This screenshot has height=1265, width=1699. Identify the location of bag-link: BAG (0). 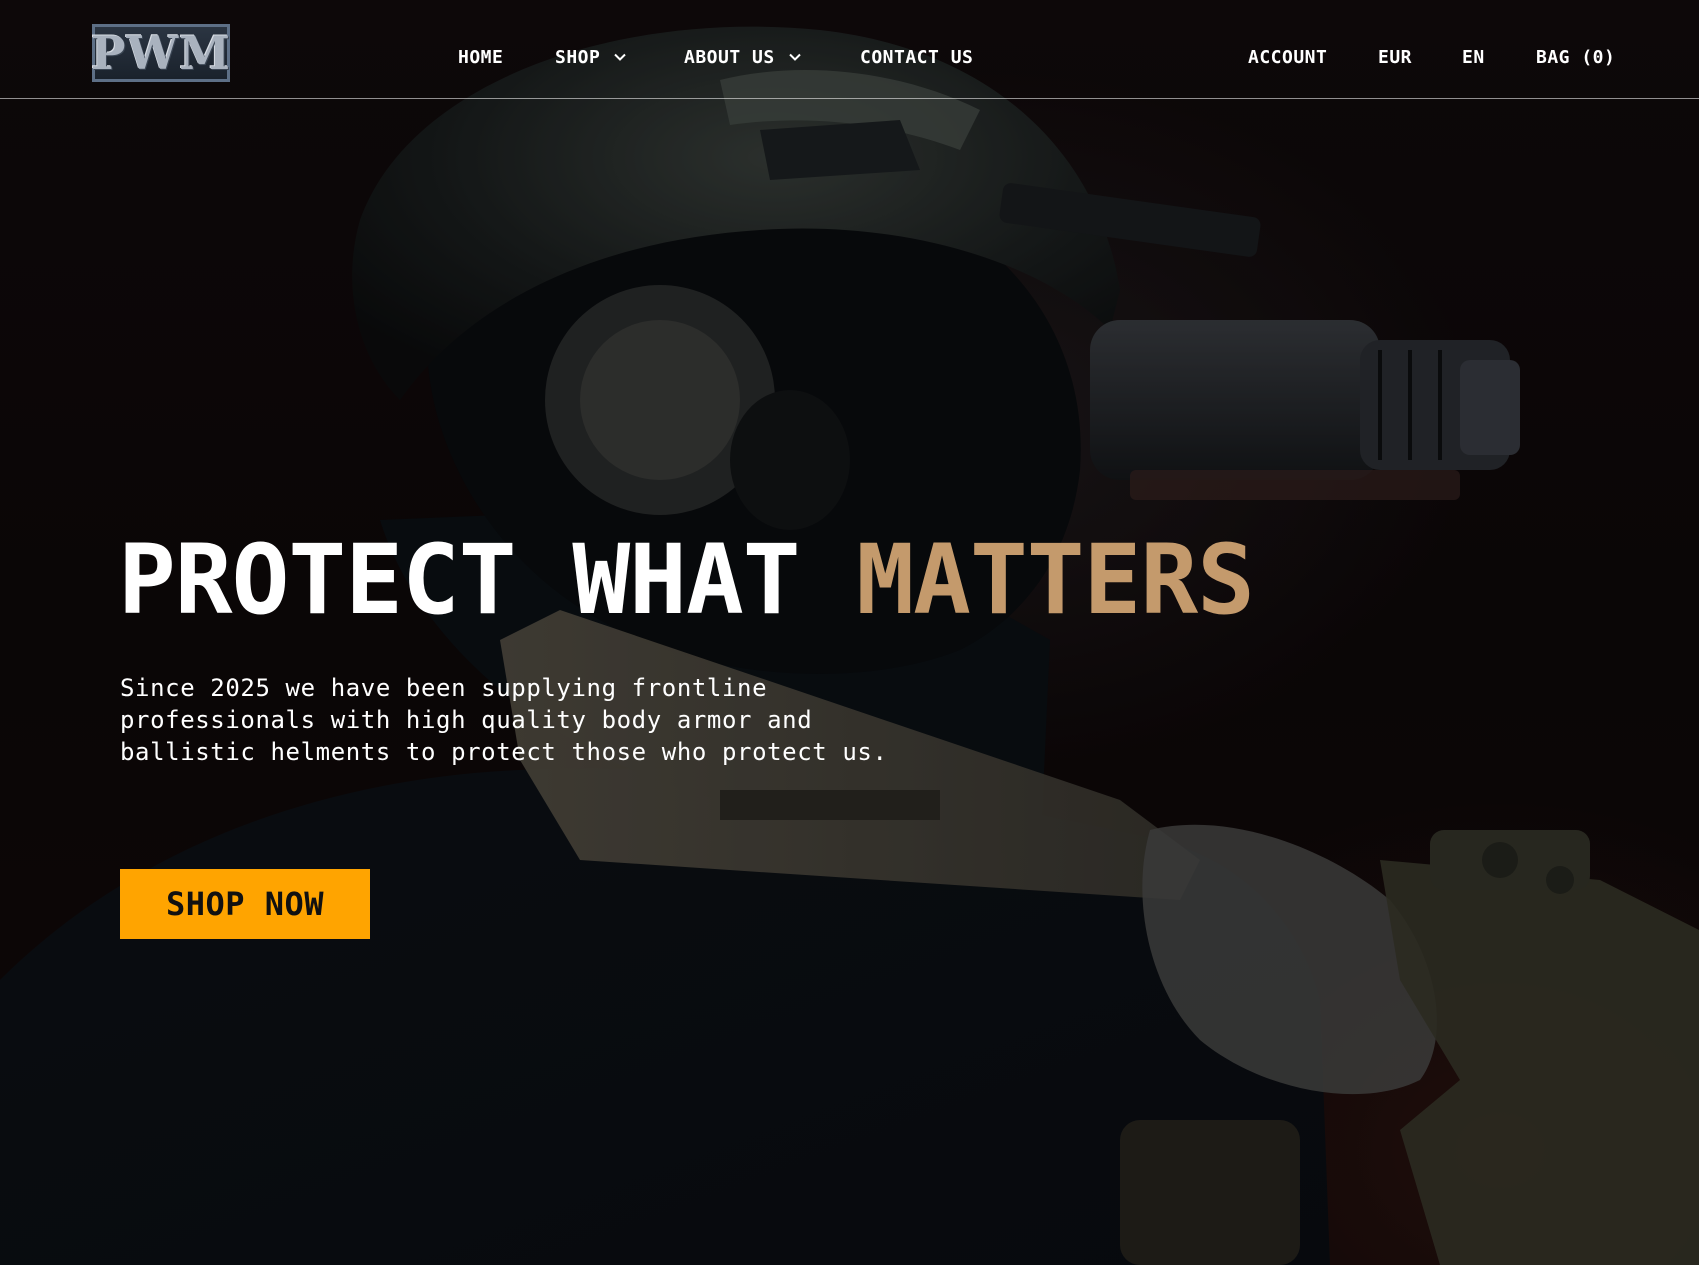
(1575, 57).